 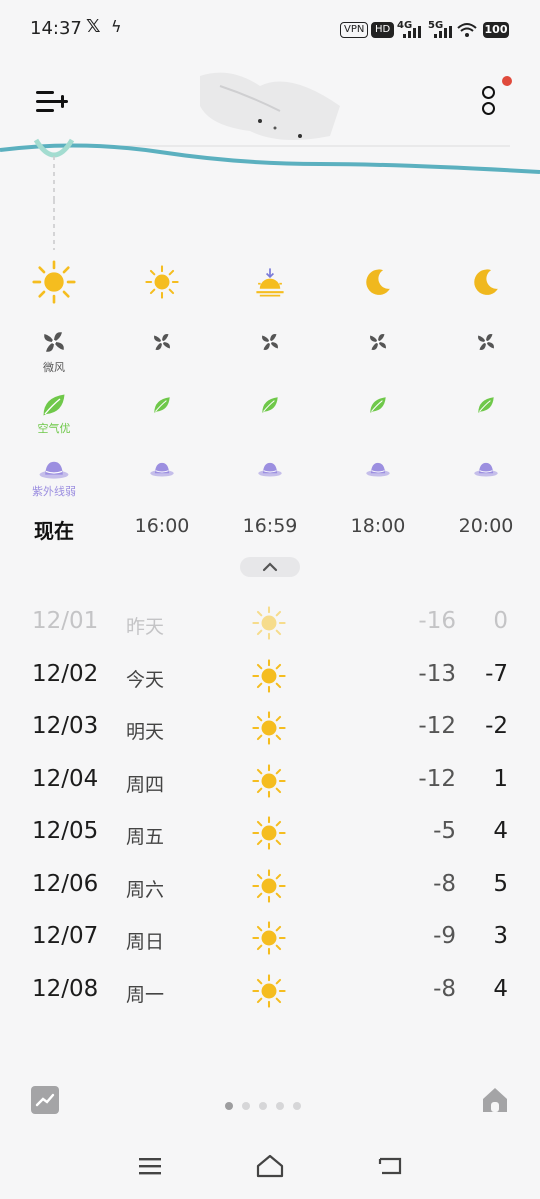 I want to click on daily-row: 12/07 周日 -9 3, so click(x=270, y=937).